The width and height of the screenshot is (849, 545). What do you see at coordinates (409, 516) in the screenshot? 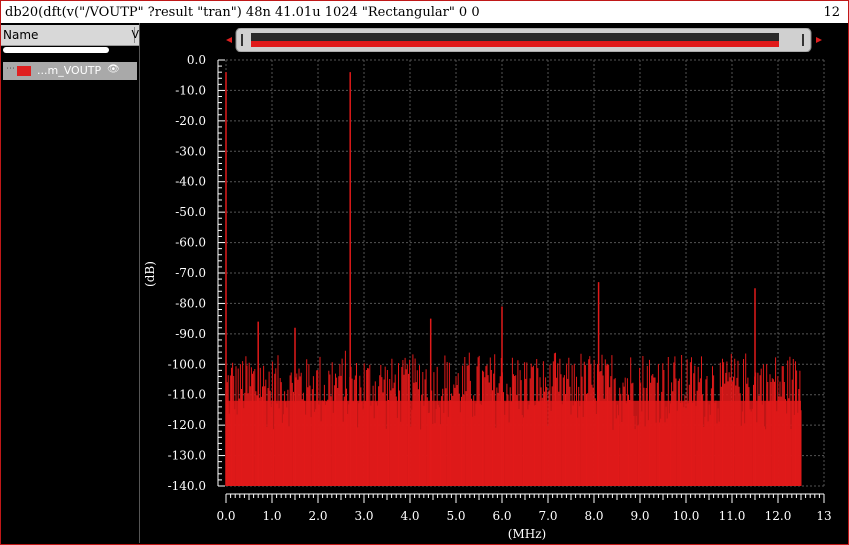
I see `x-tick-label: 4.0` at bounding box center [409, 516].